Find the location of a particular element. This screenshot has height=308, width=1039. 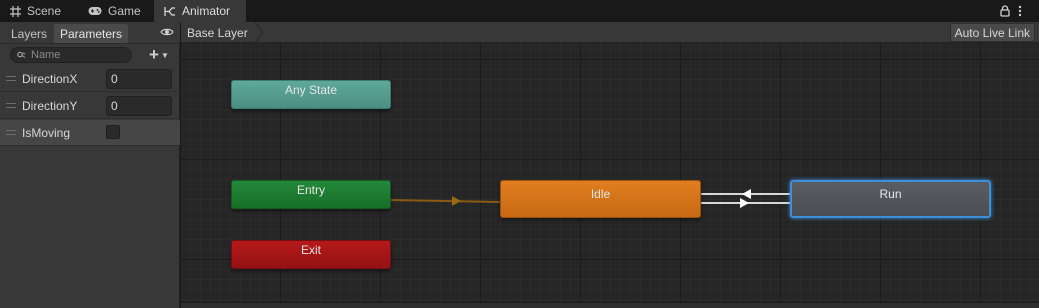

state-run: Run is located at coordinates (890, 199).